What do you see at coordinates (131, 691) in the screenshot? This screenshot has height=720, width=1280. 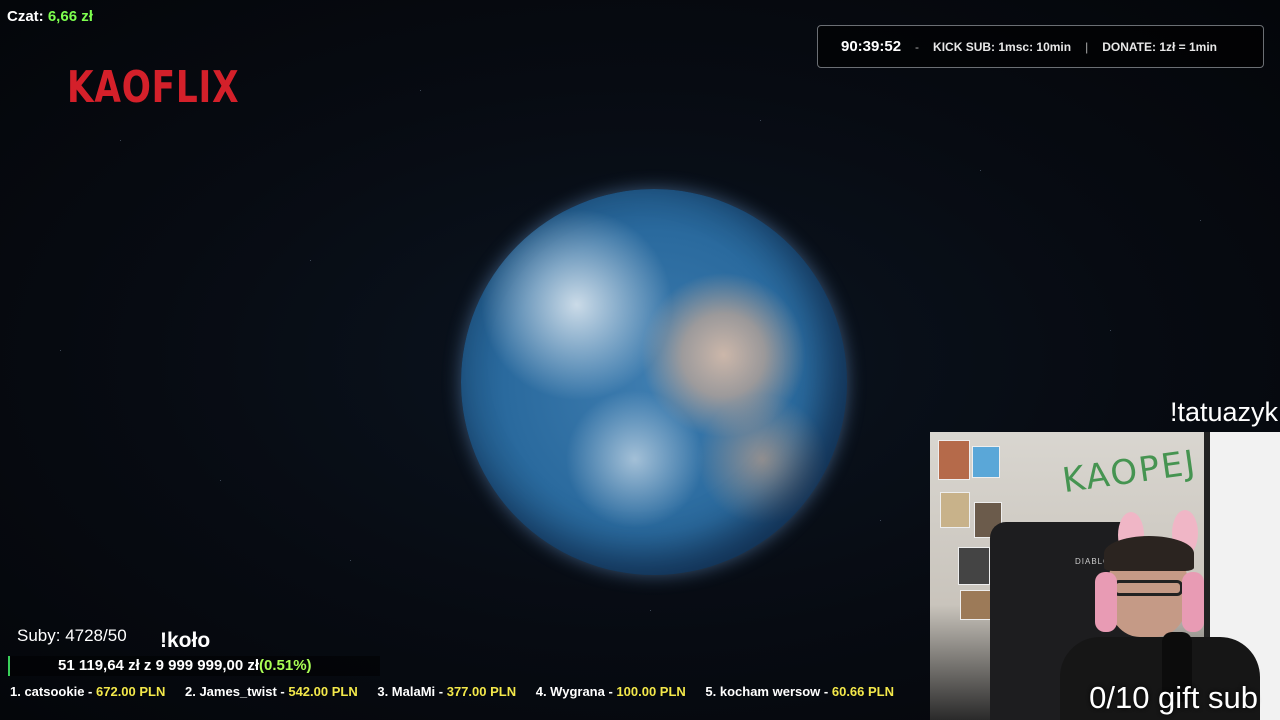 I see `leaderboard-amount: 672.00 PLN` at bounding box center [131, 691].